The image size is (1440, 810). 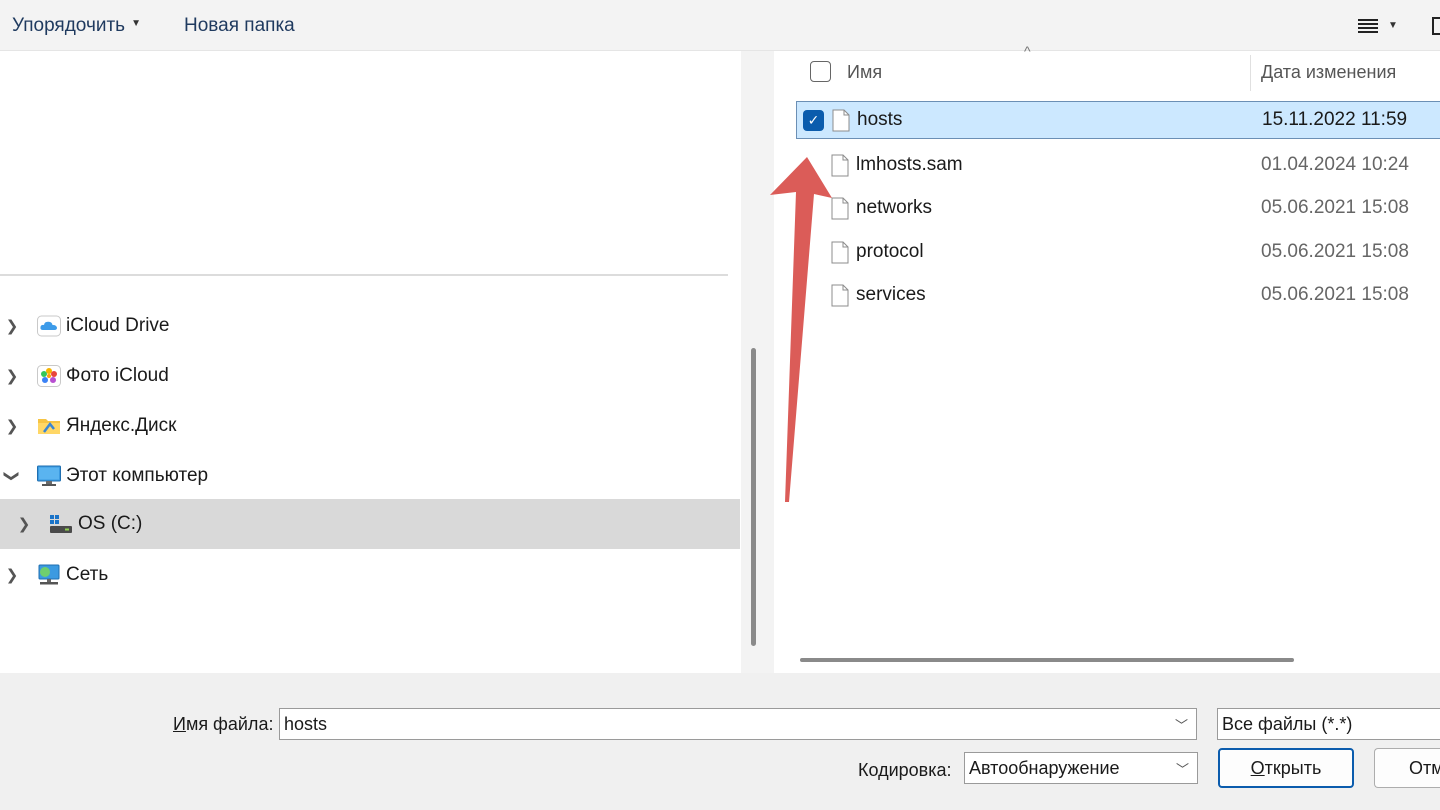 I want to click on photos-icon, so click(x=49, y=376).